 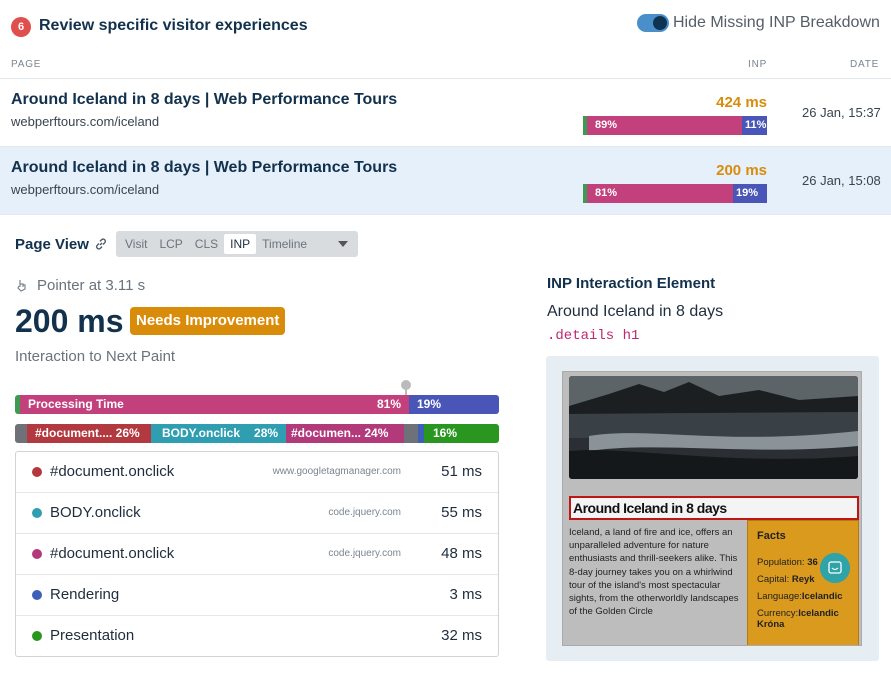 I want to click on inp-value: 200 ms, so click(x=69, y=321).